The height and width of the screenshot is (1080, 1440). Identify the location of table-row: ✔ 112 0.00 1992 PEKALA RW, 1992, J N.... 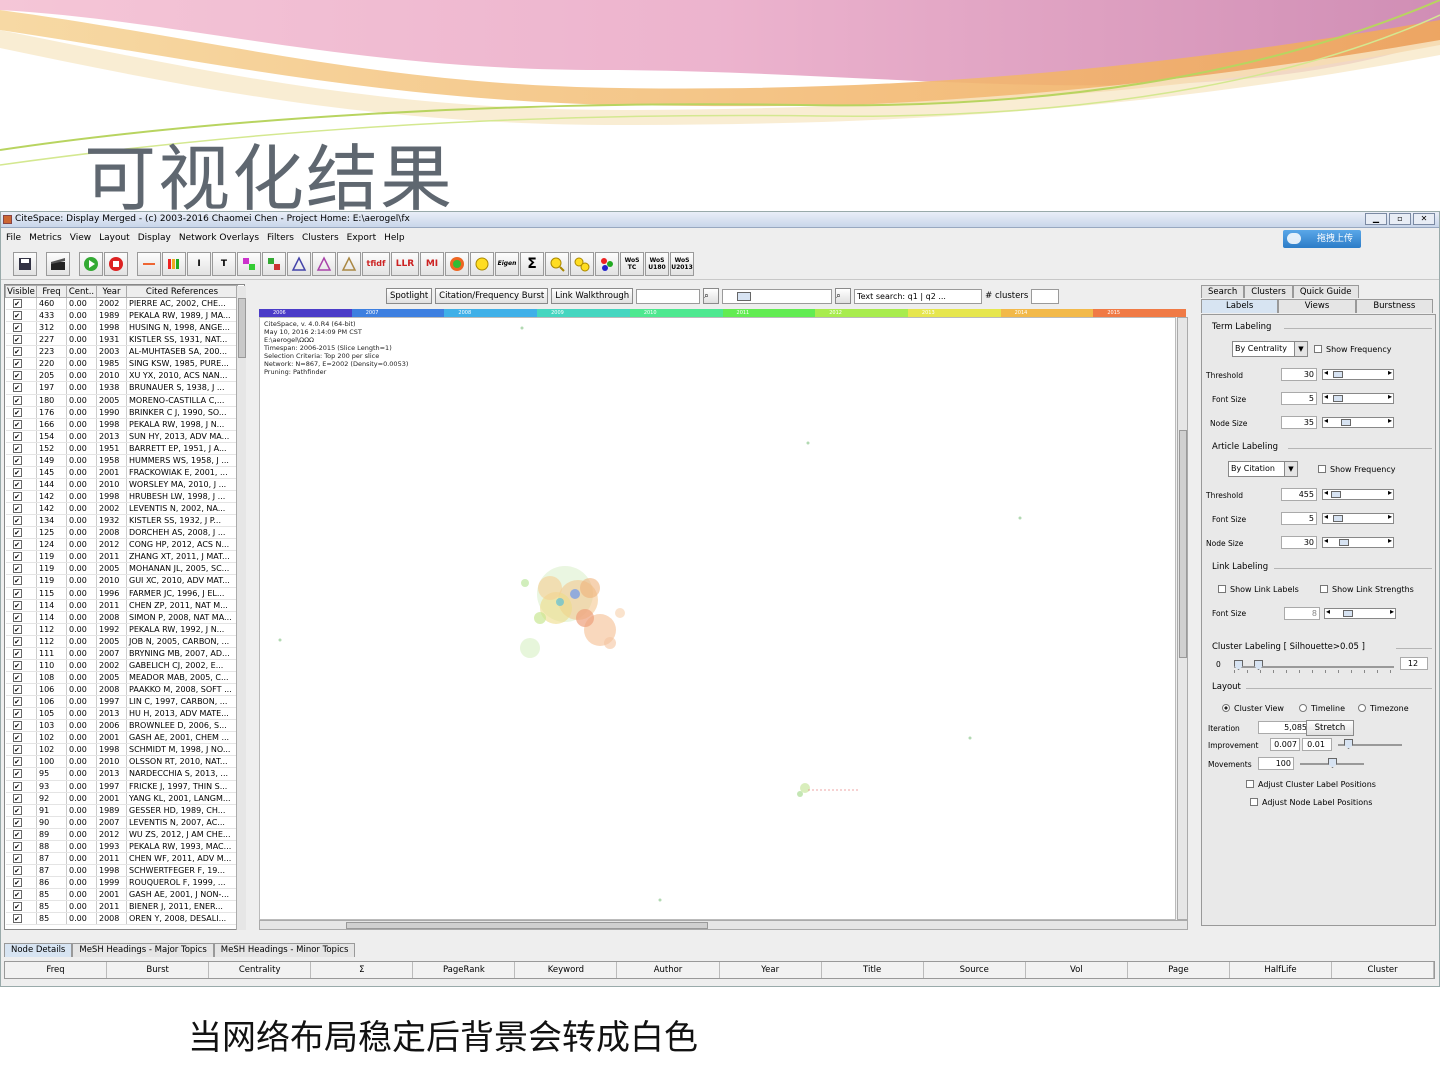
(121, 629).